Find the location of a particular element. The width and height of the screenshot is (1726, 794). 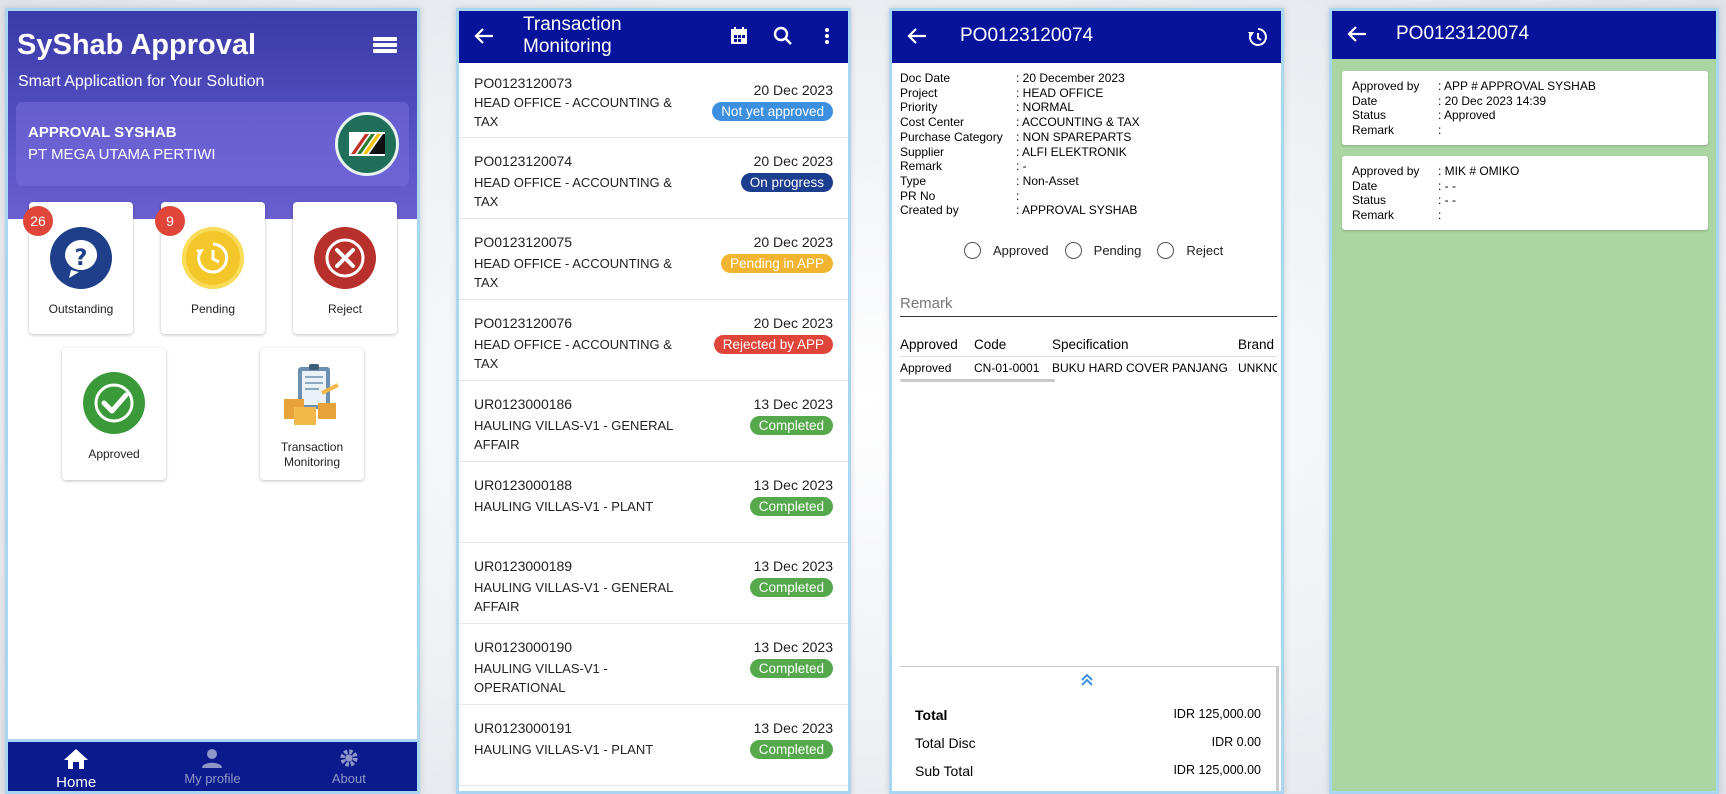

field-value: : Non-Asset is located at coordinates (1047, 180).